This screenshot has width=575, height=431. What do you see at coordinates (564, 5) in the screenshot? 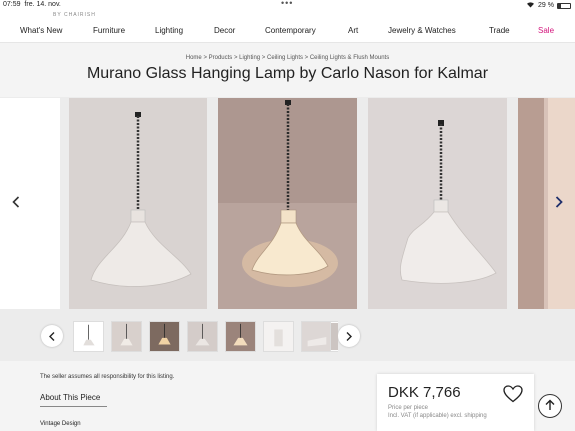
I see `battery-icon` at bounding box center [564, 5].